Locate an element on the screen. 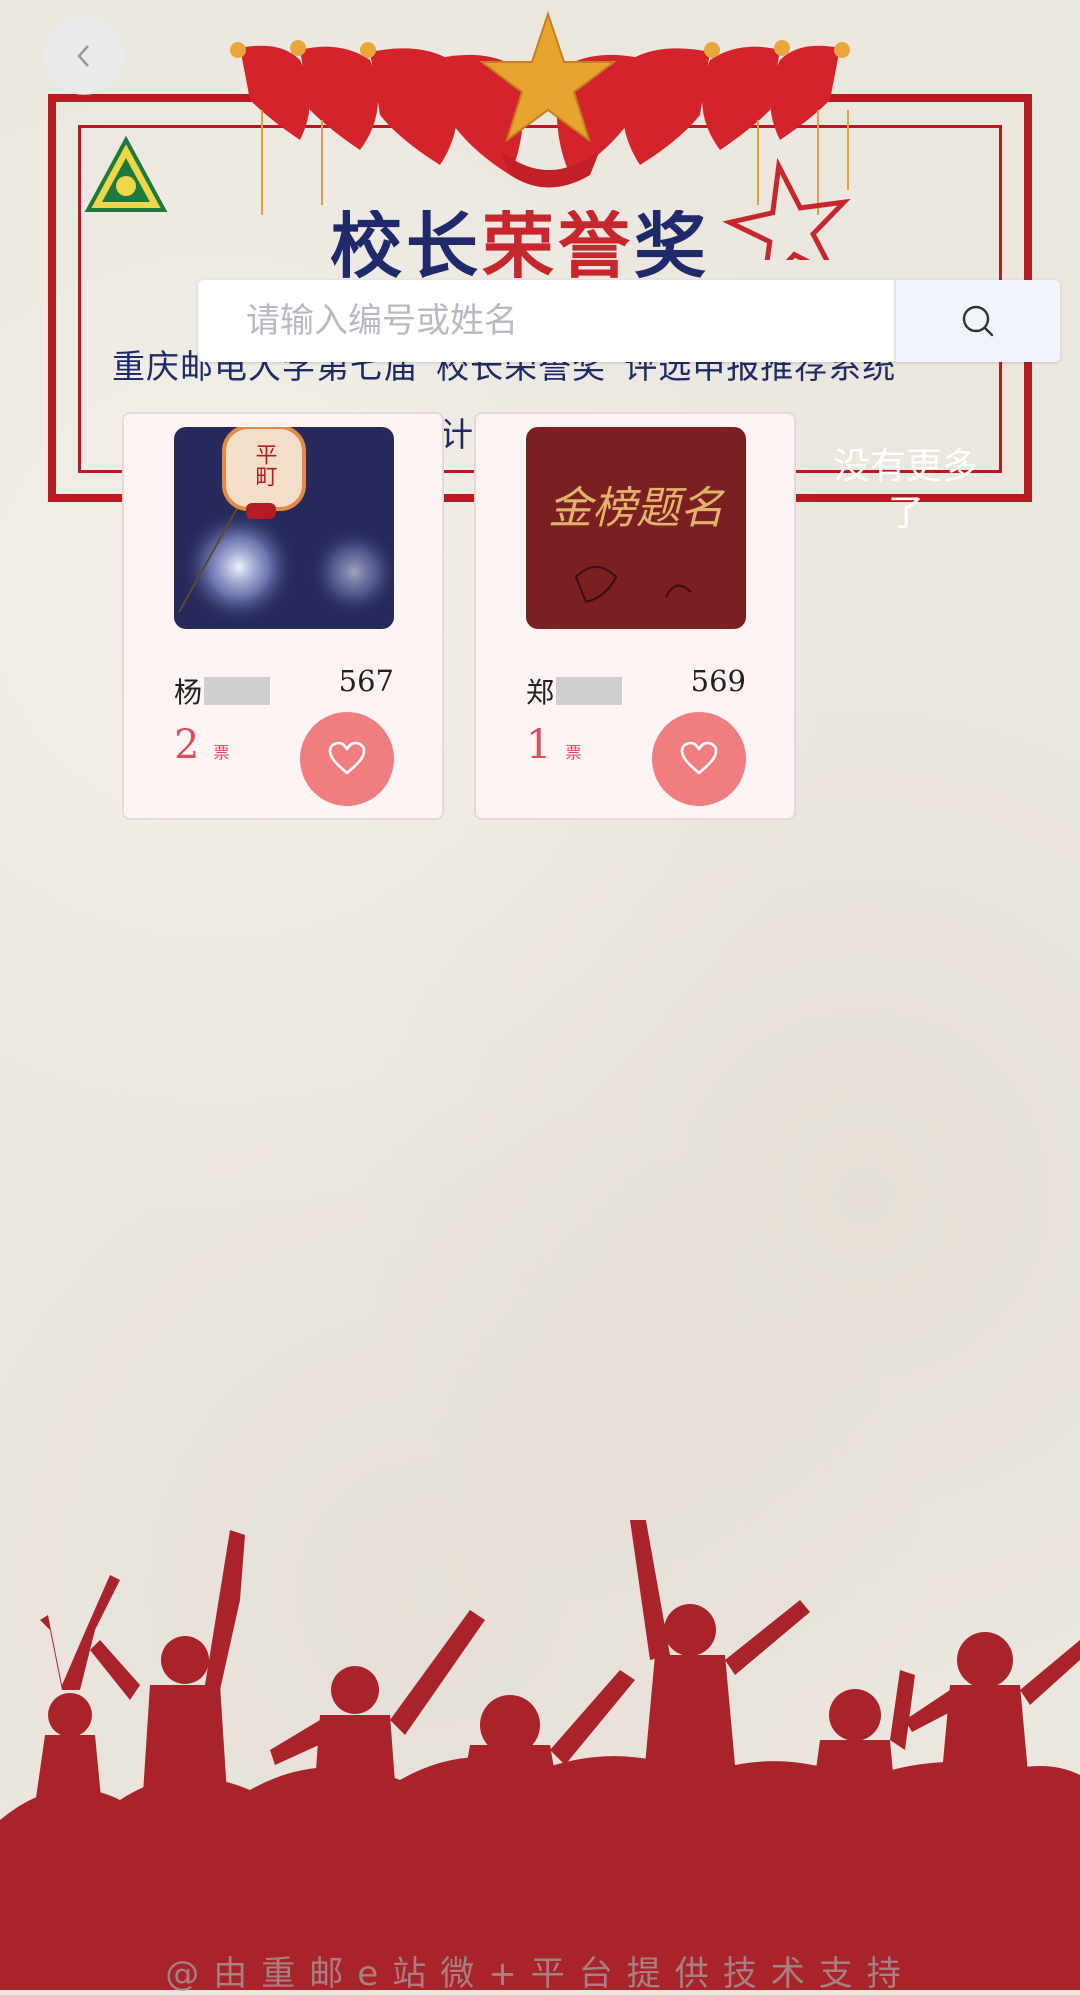  footer-credit: @由重邮e站微+平台提供技术支持 is located at coordinates (540, 1974).